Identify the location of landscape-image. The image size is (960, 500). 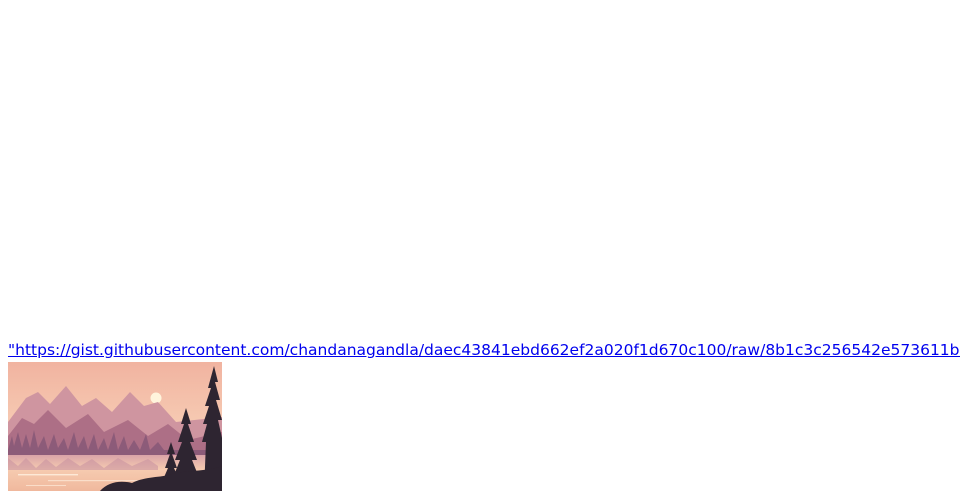
(115, 426).